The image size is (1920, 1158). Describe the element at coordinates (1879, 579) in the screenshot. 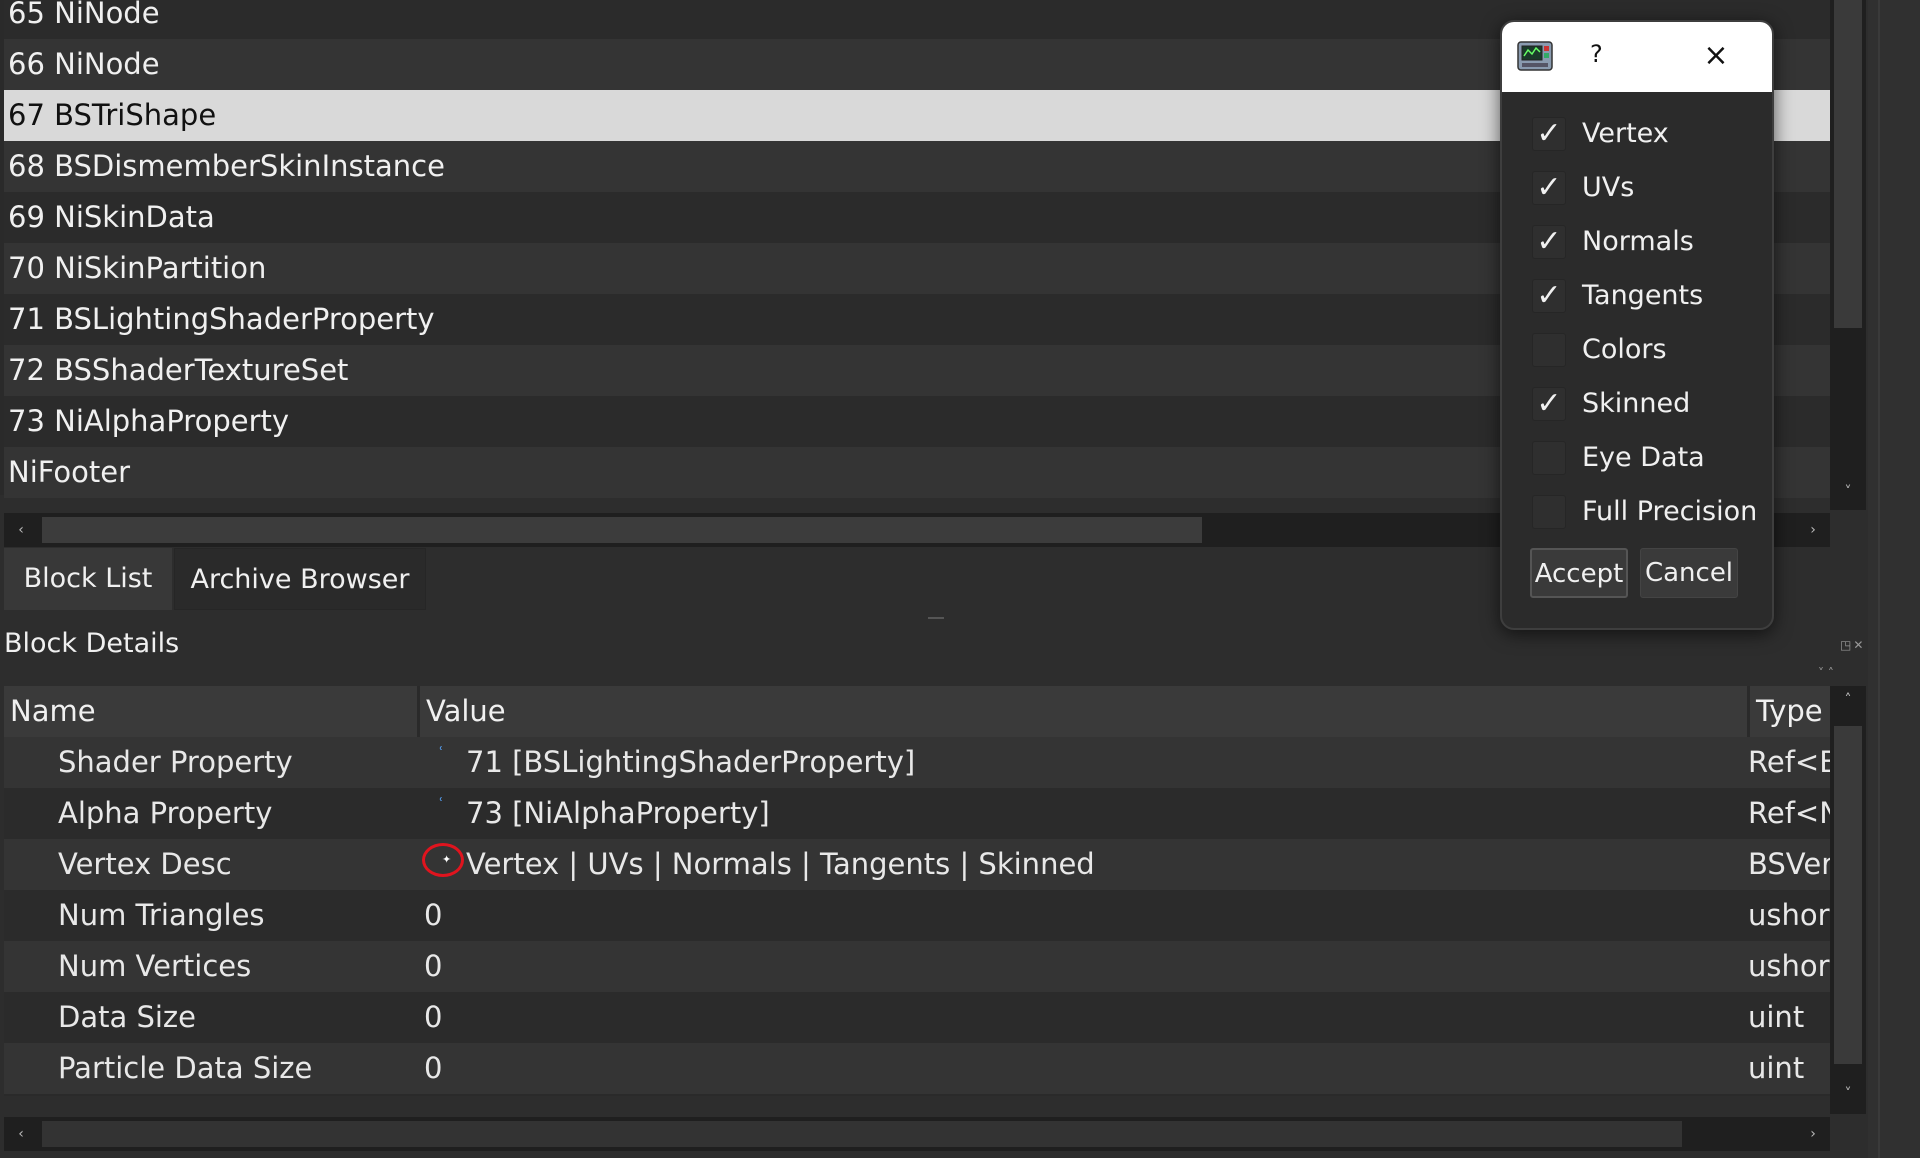

I see `divider` at that location.